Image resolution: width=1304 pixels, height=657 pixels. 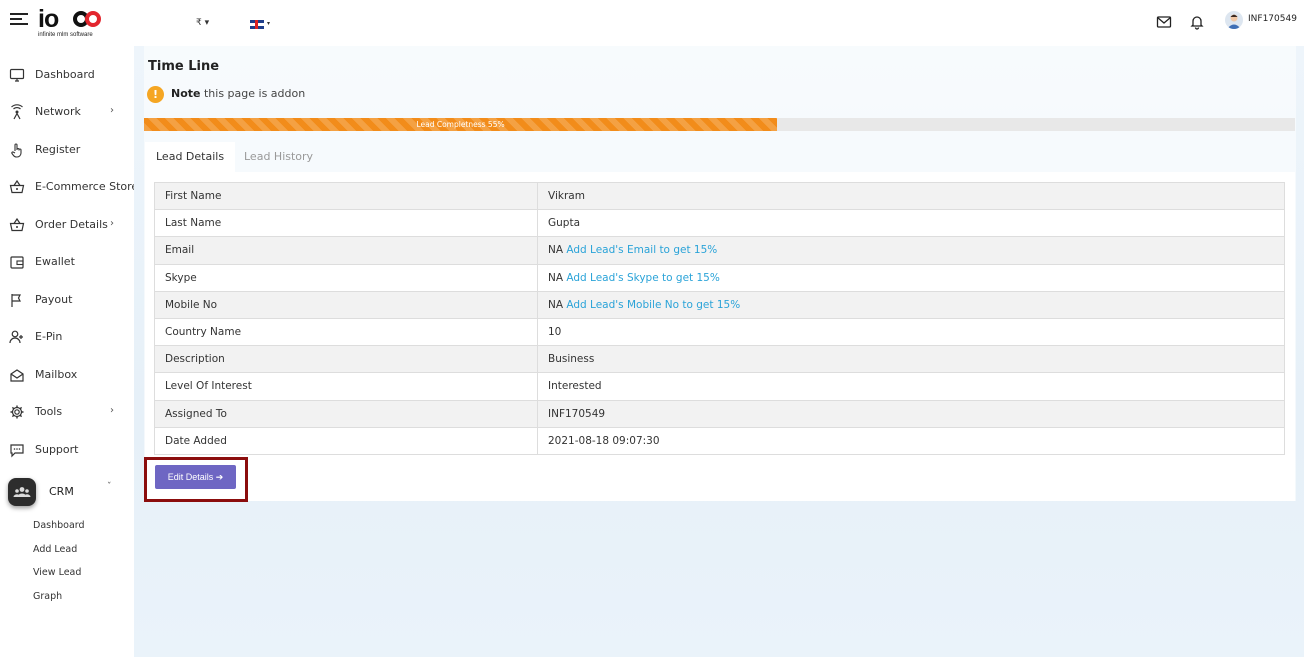 I want to click on language-caret-icon: ▾, so click(x=268, y=23).